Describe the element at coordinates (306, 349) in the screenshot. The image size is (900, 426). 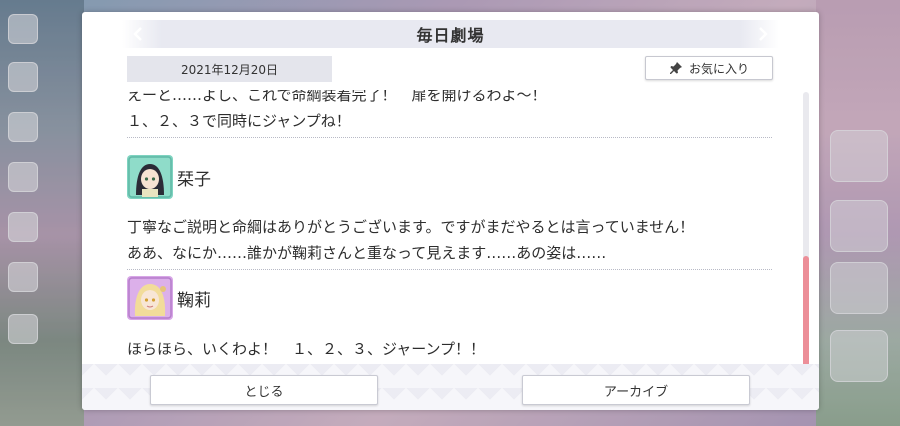
I see `dialogue-line: ほらほら、いくわよ！ １、２、３、ジャーンプ！！` at that location.